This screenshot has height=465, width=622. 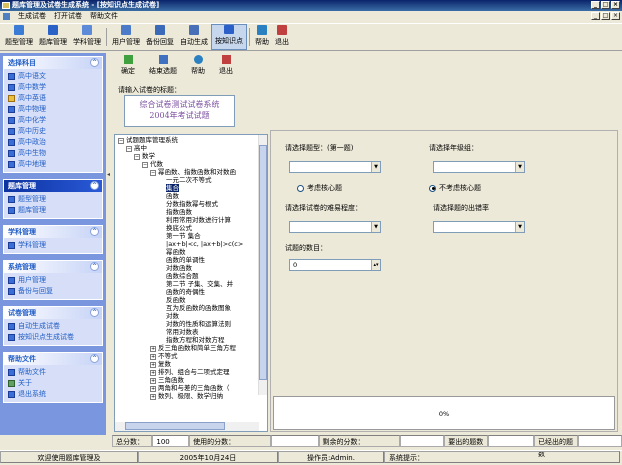 What do you see at coordinates (323, 208) in the screenshot?
I see `difficulty-label: 请选择试卷的难易程度：` at bounding box center [323, 208].